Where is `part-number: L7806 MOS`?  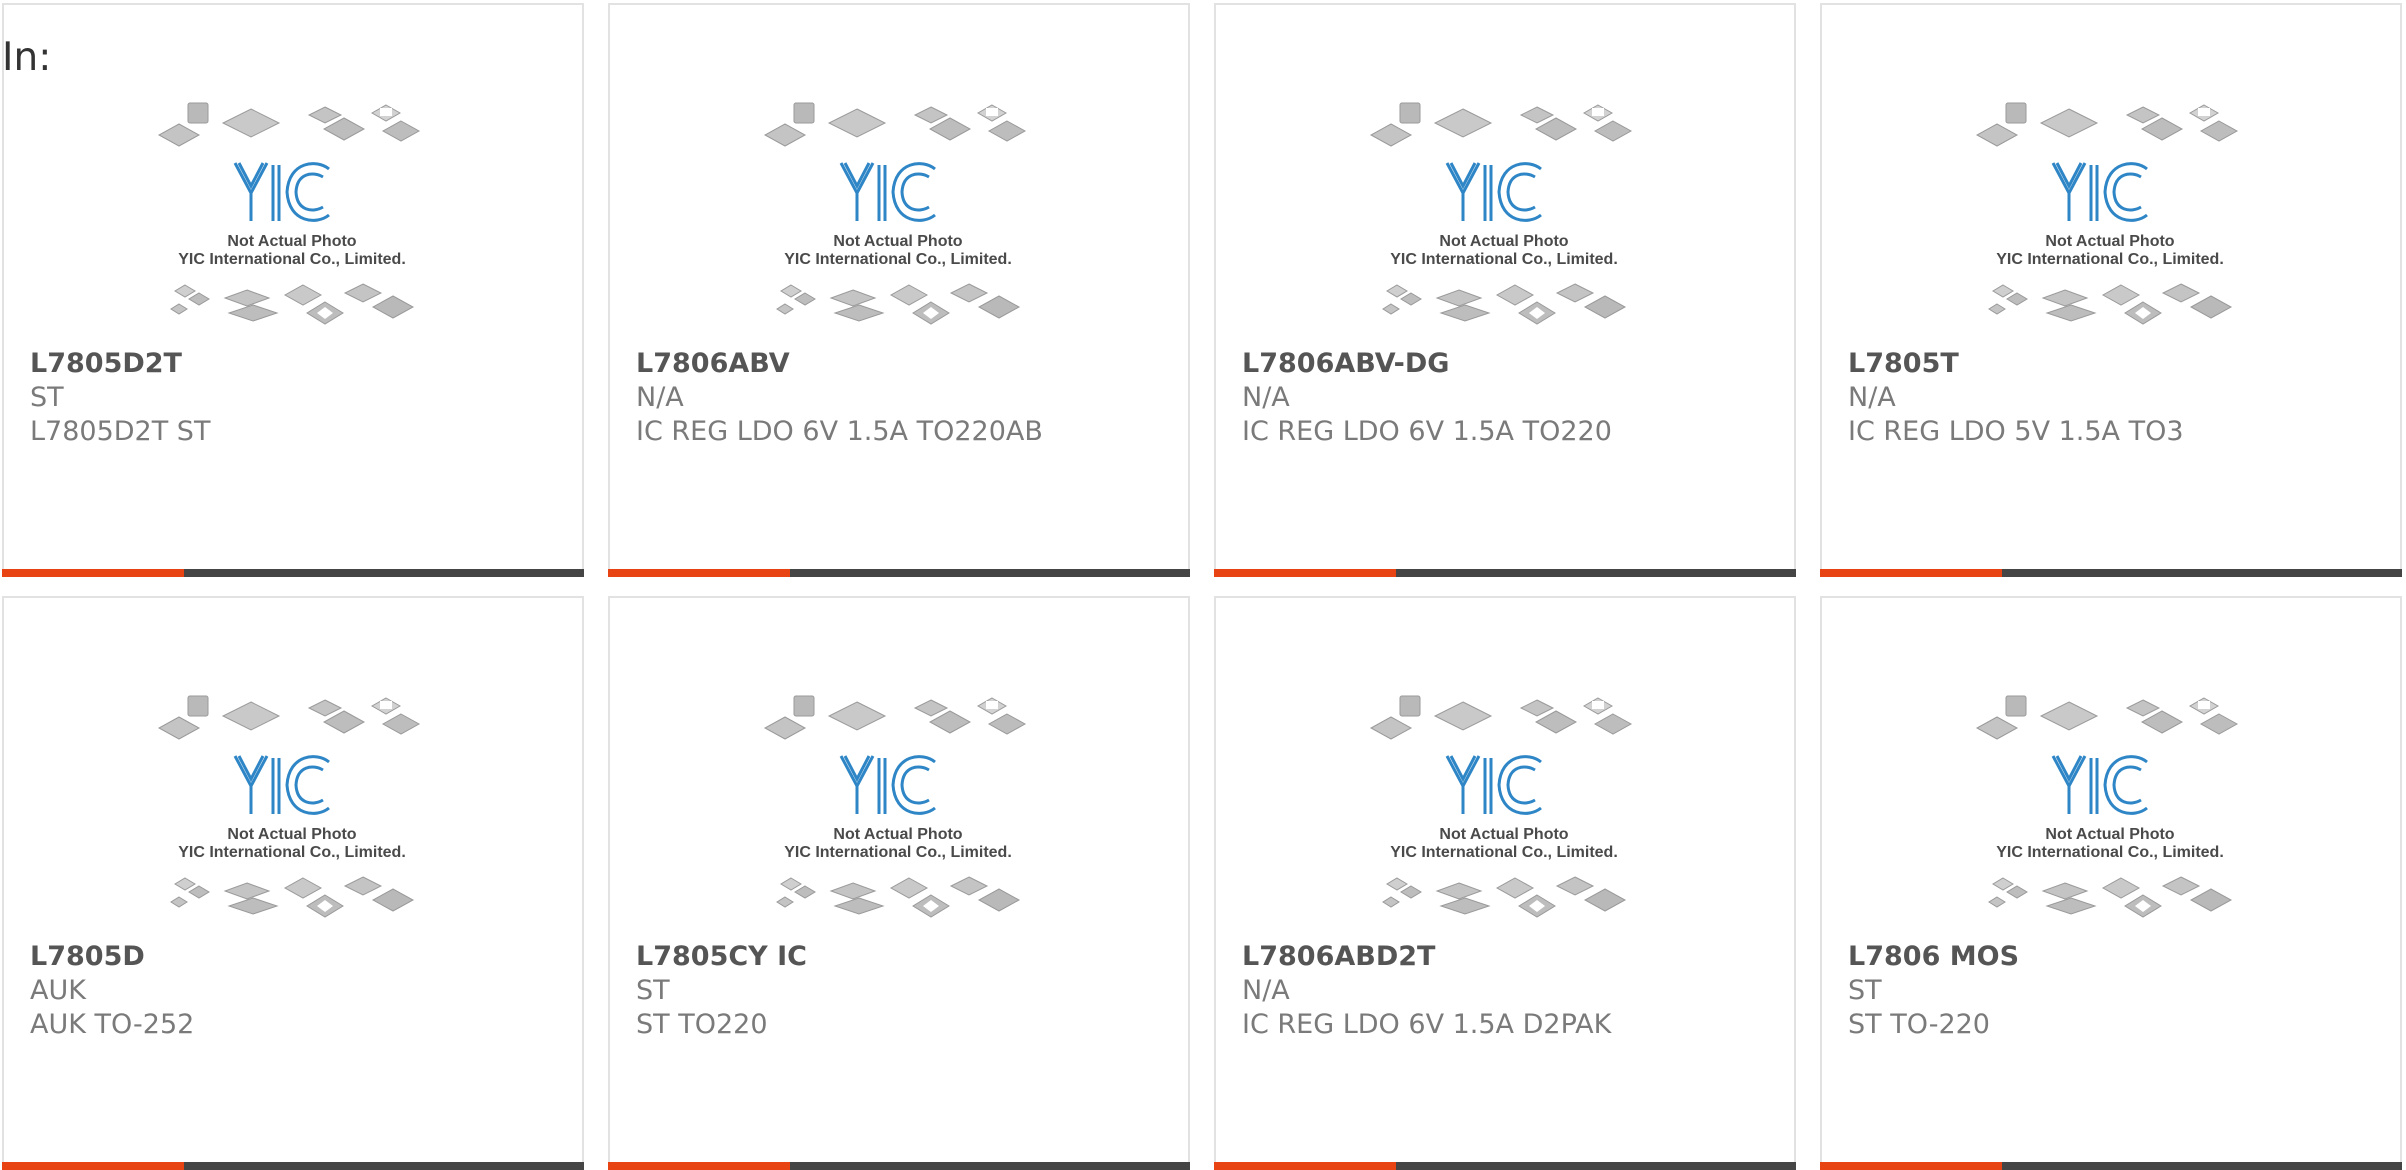
part-number: L7806 MOS is located at coordinates (2119, 957).